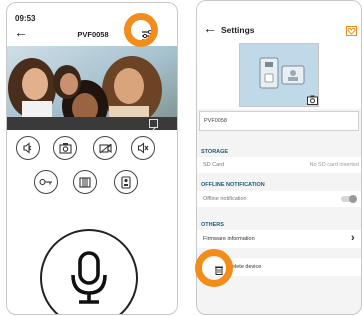 The height and width of the screenshot is (316, 363). What do you see at coordinates (233, 185) in the screenshot?
I see `offline-section-label: OFFLINE NOTIFICATION` at bounding box center [233, 185].